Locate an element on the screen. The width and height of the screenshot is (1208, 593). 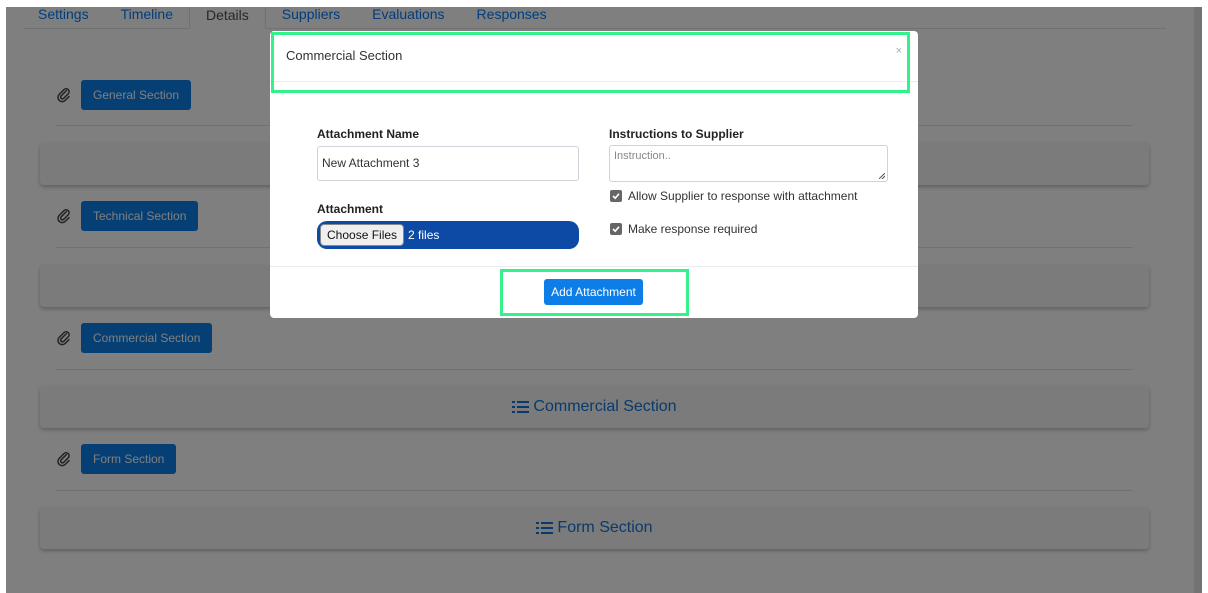
attachment-label: Attachment is located at coordinates (350, 209).